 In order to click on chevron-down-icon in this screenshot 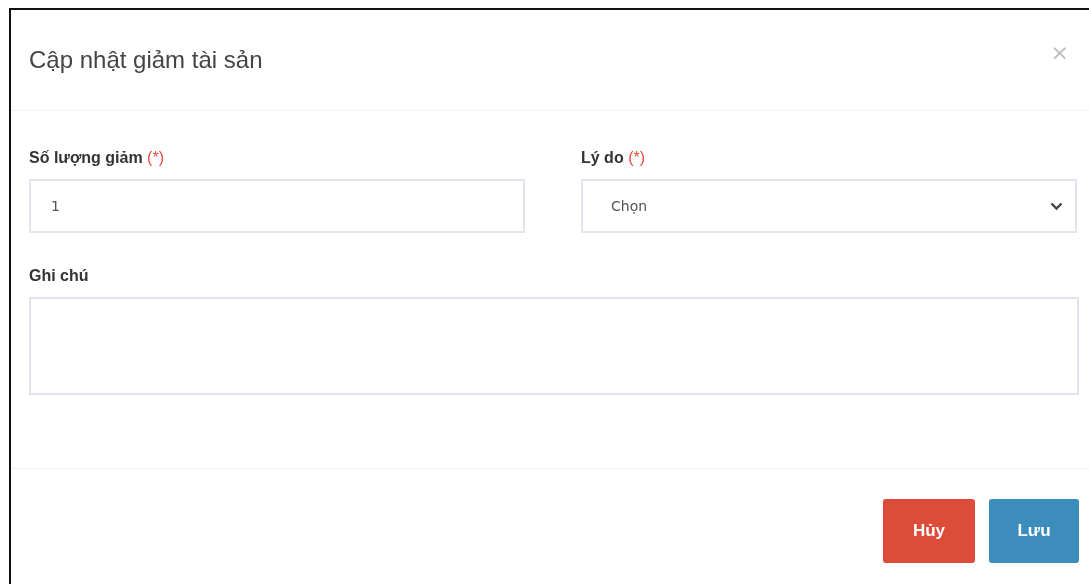, I will do `click(1056, 206)`.